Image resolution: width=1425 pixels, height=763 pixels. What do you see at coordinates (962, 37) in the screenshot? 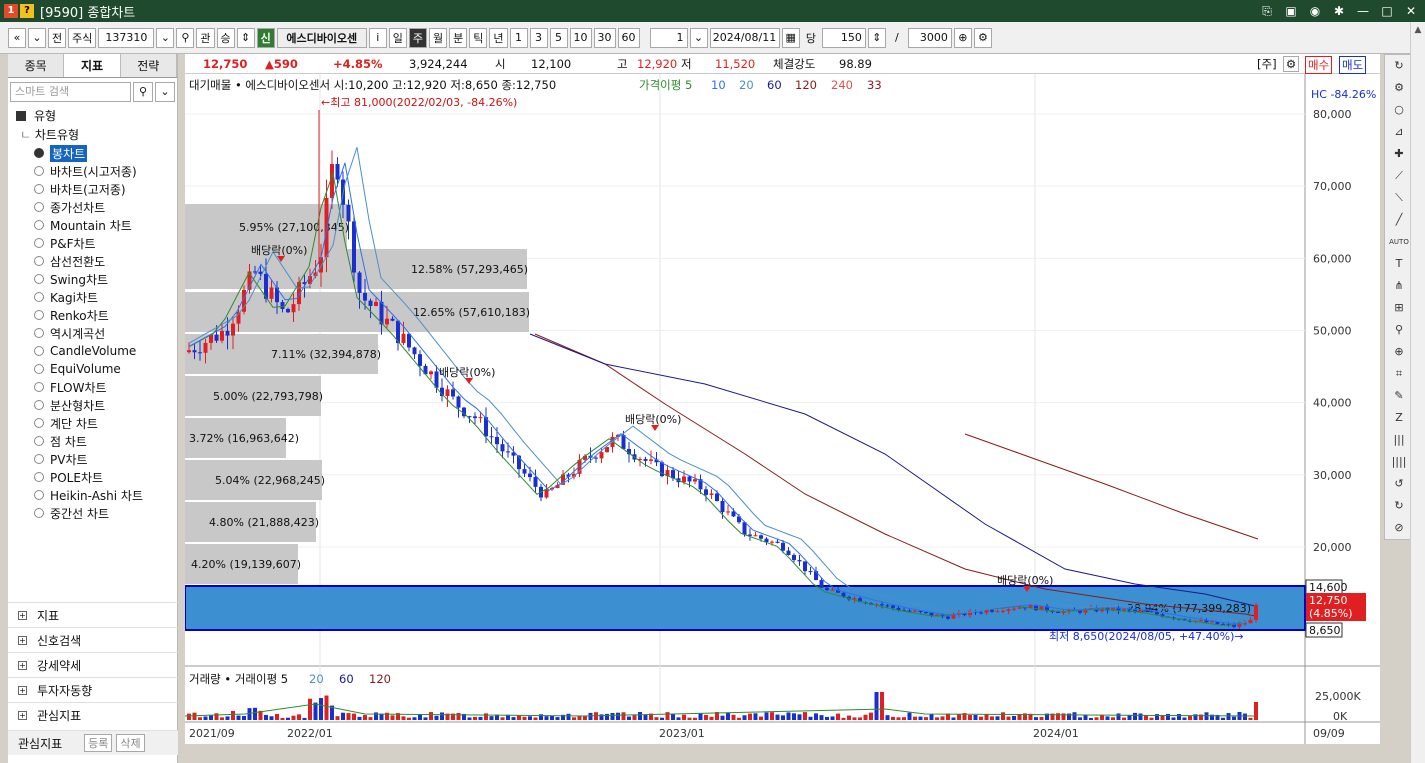
I see `zoom-plus-icon: ⊕` at bounding box center [962, 37].